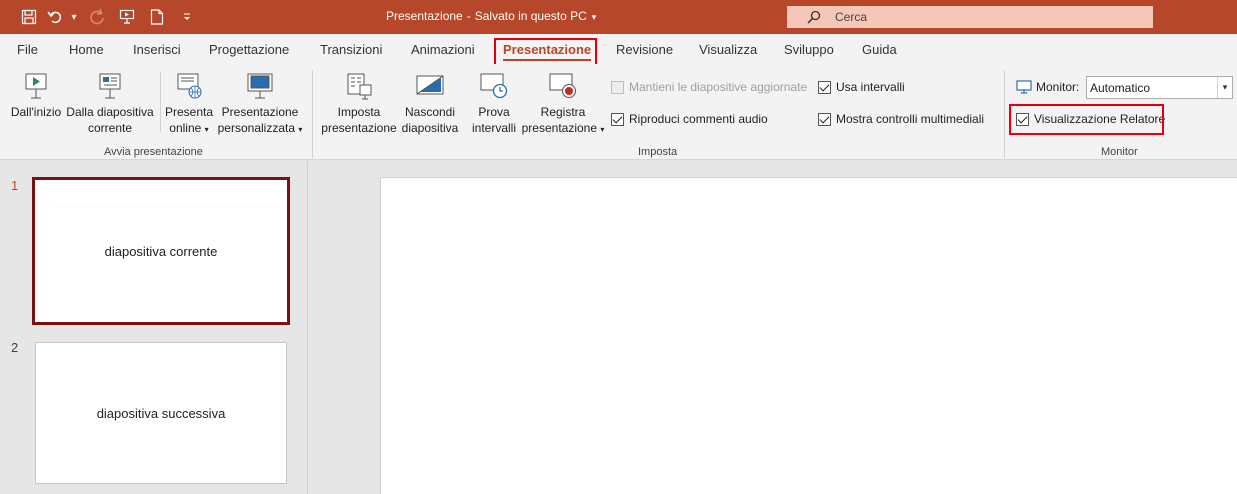  What do you see at coordinates (728, 49) in the screenshot?
I see `tab-view: Visualizza` at bounding box center [728, 49].